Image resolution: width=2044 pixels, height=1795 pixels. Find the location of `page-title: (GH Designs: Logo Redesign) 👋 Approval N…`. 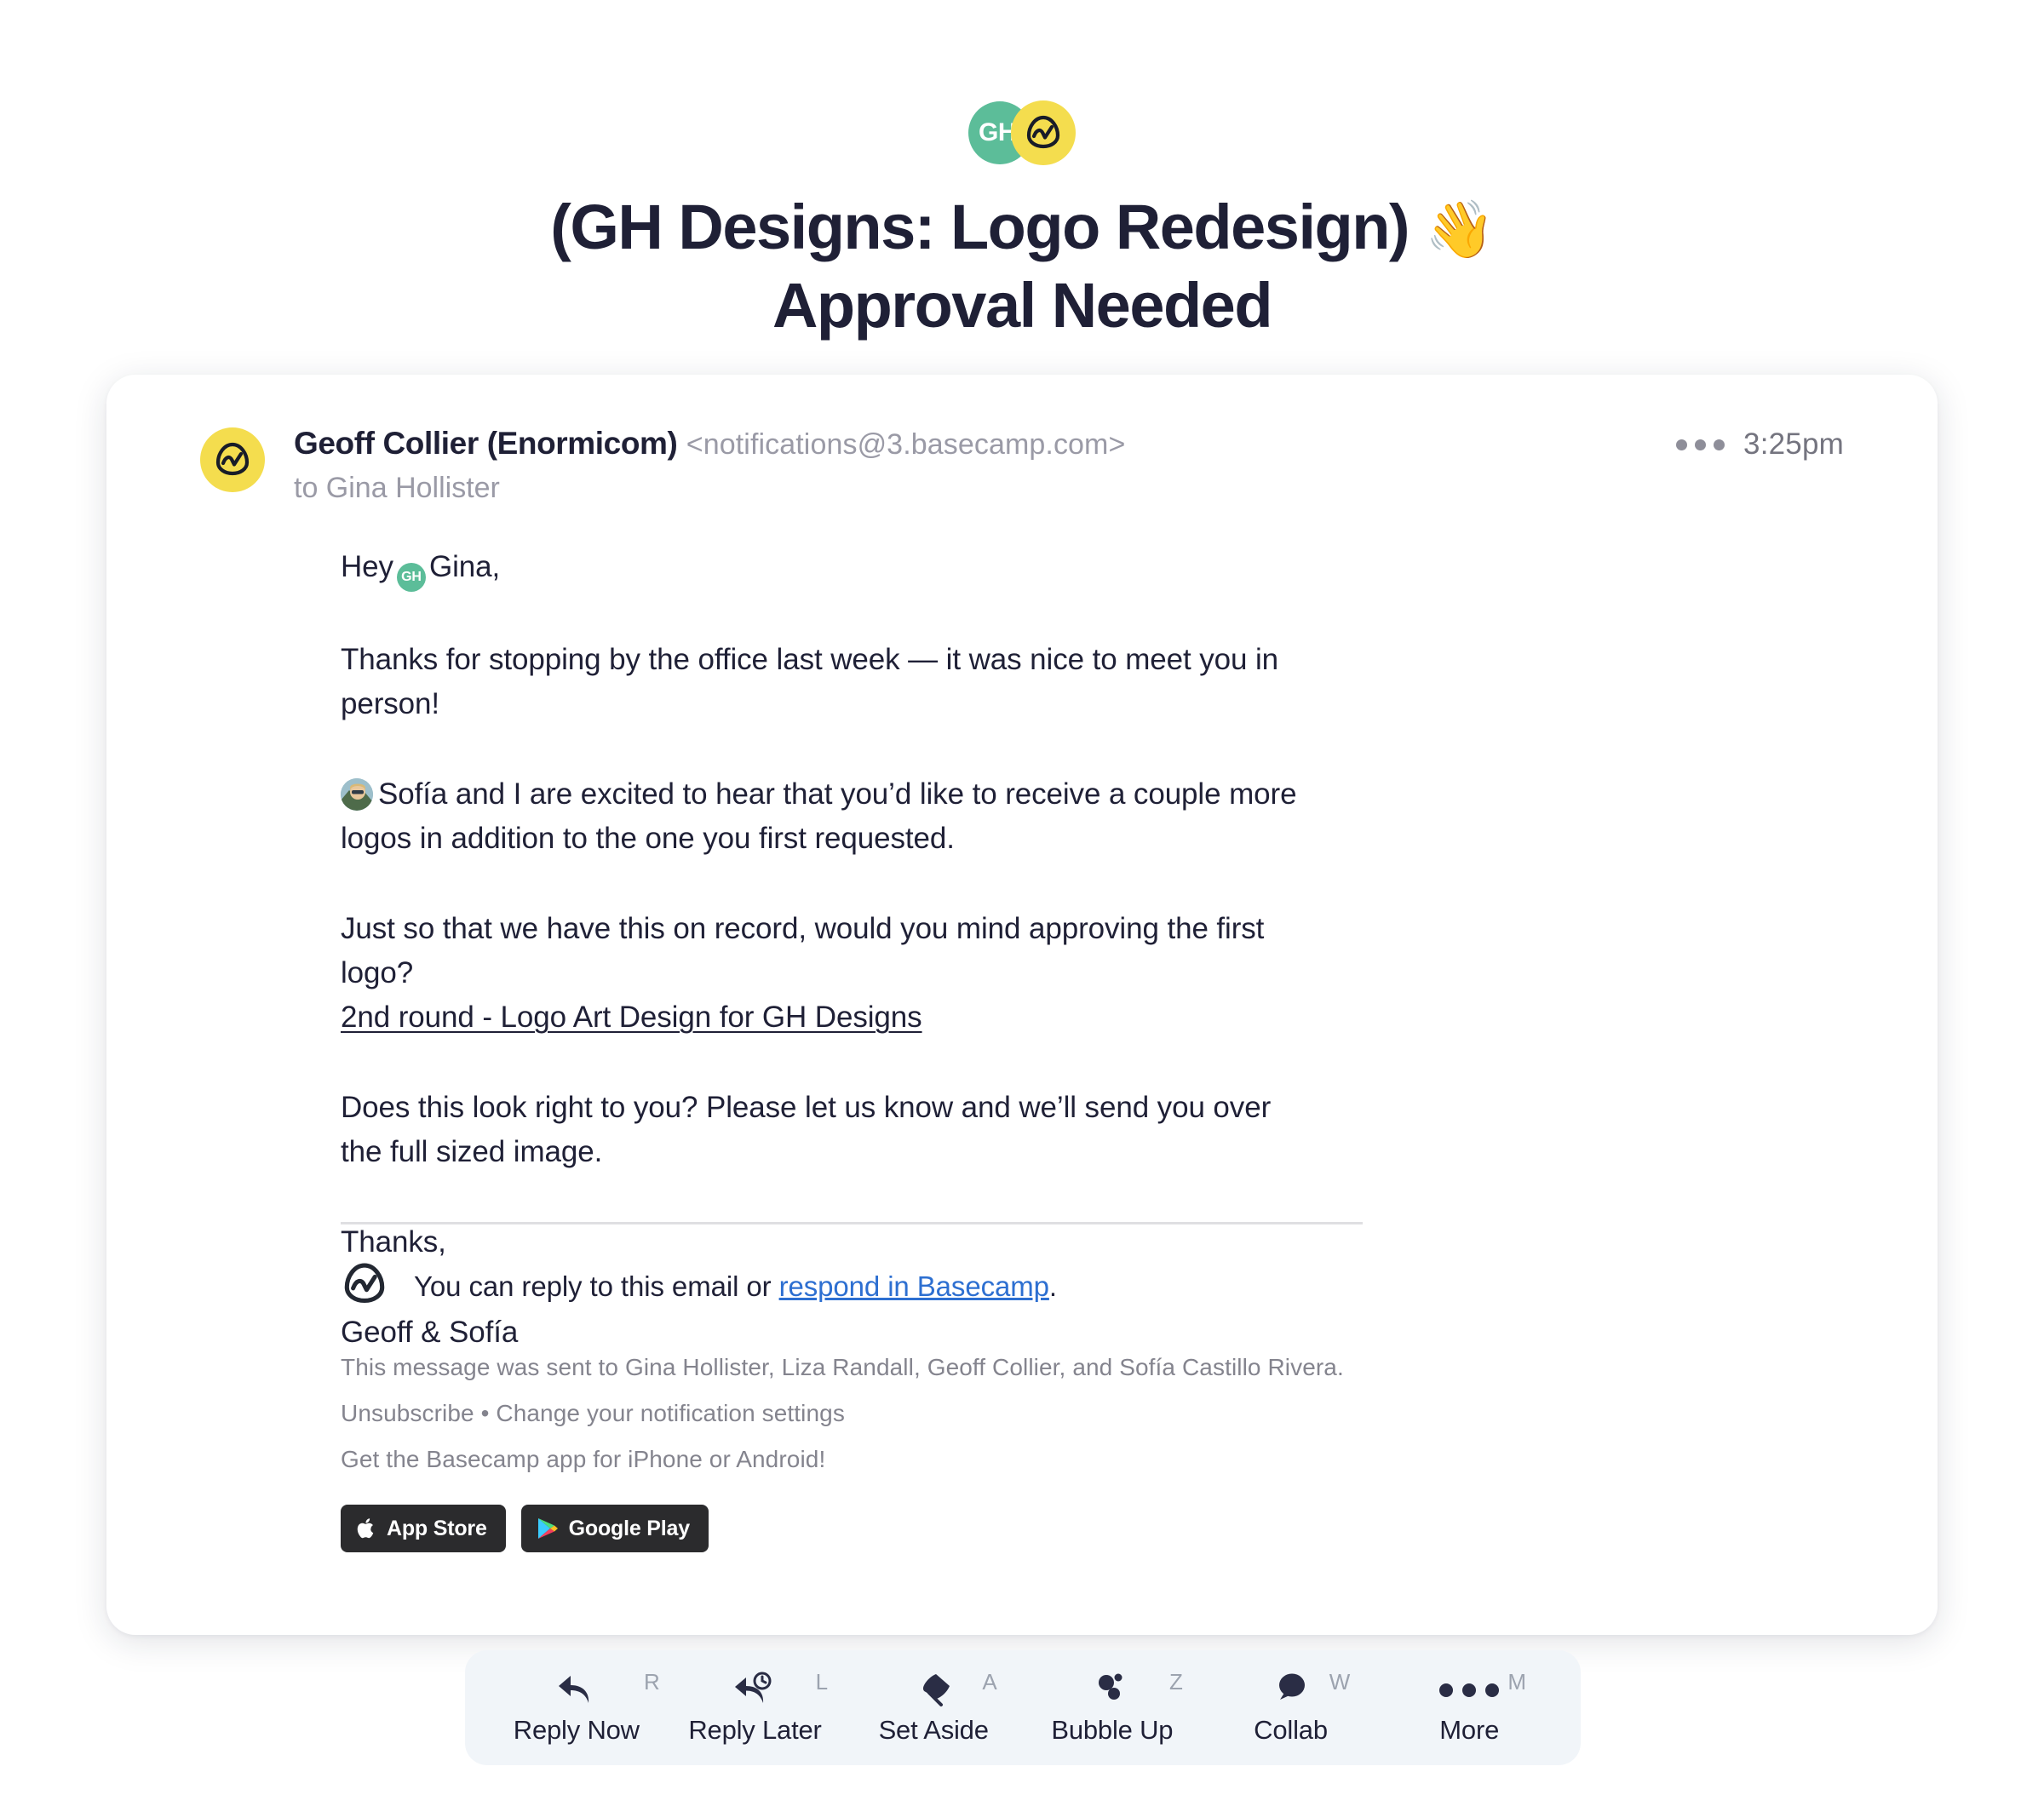

page-title: (GH Designs: Logo Redesign) 👋 Approval N… is located at coordinates (1022, 266).